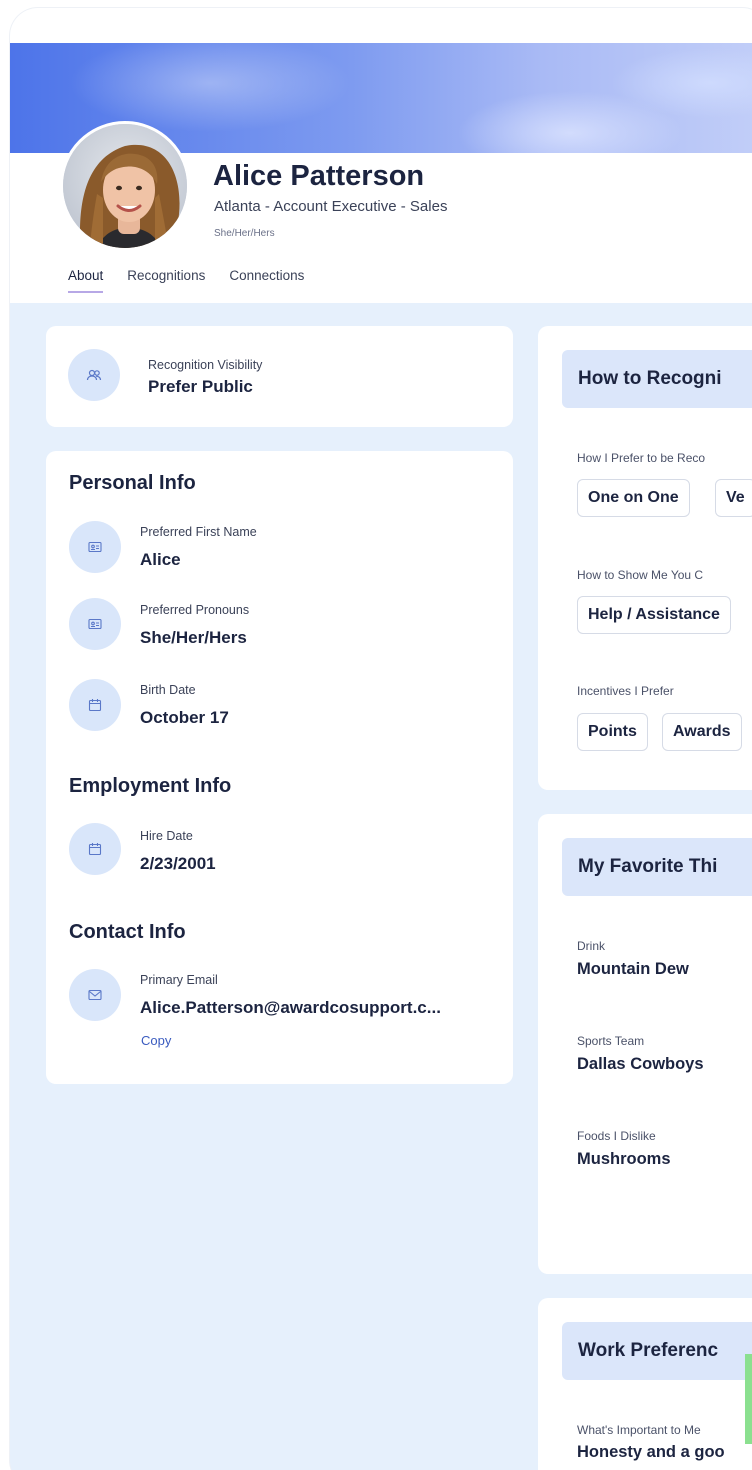 The height and width of the screenshot is (1470, 752). I want to click on chip-one-on-one: One on One, so click(633, 498).